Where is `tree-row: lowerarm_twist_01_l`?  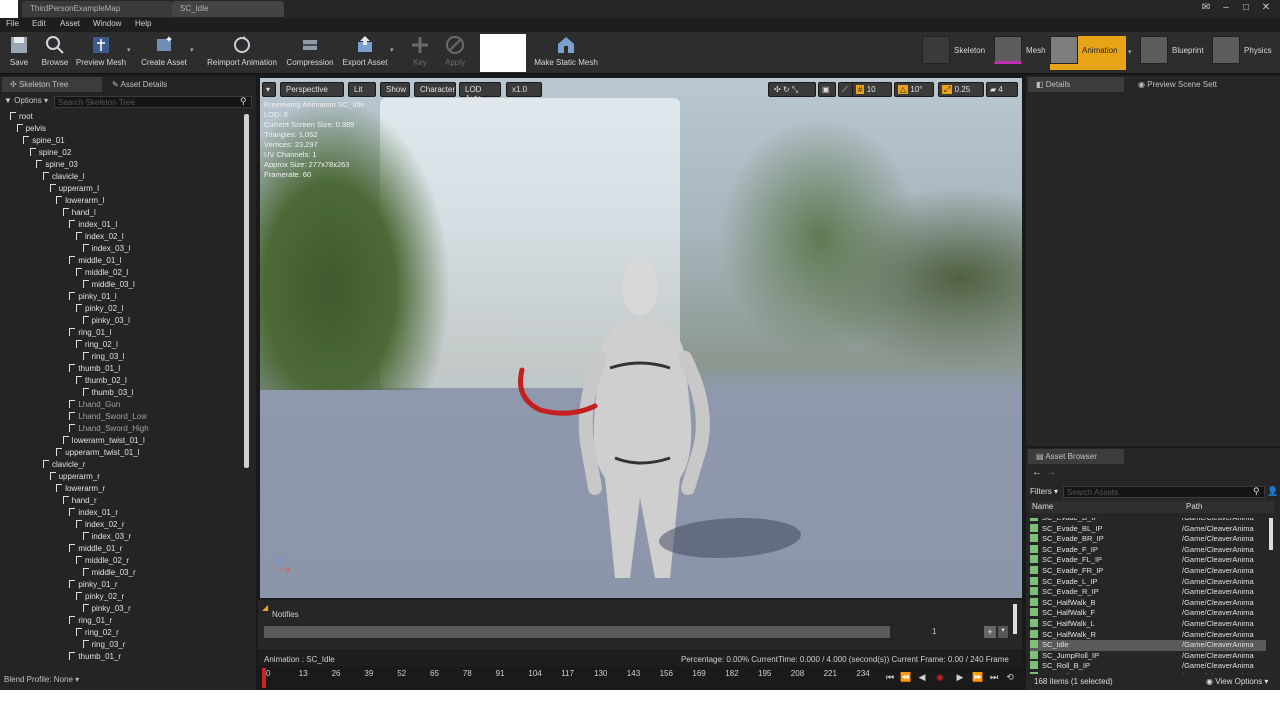 tree-row: lowerarm_twist_01_l is located at coordinates (103, 442).